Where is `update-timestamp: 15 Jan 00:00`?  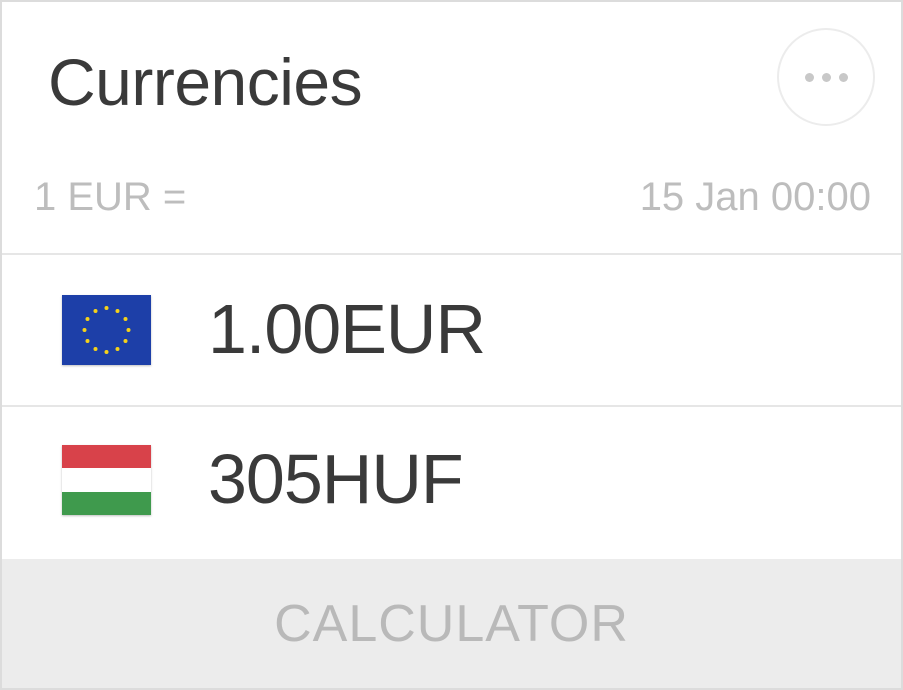
update-timestamp: 15 Jan 00:00 is located at coordinates (755, 197).